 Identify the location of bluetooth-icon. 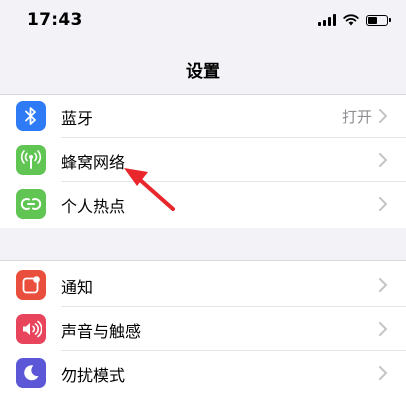
(30, 116).